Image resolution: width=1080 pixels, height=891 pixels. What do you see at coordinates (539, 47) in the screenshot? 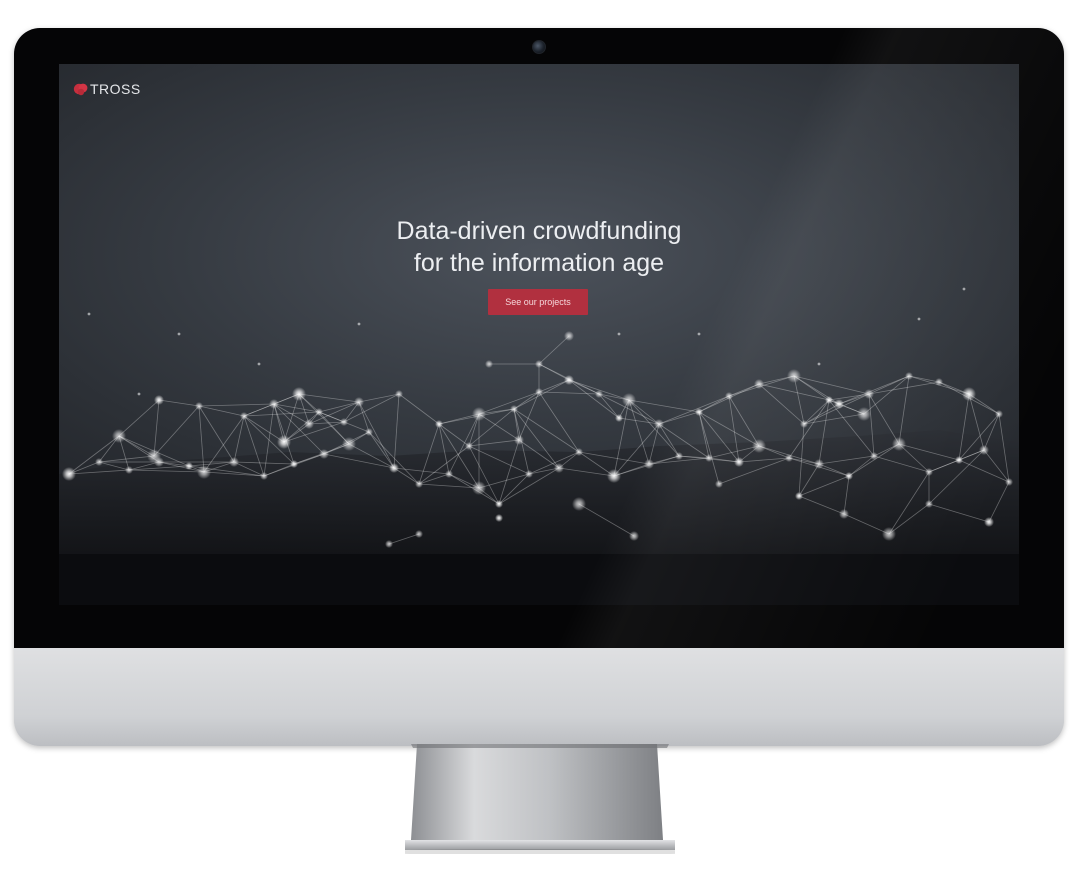
I see `webcam-icon` at bounding box center [539, 47].